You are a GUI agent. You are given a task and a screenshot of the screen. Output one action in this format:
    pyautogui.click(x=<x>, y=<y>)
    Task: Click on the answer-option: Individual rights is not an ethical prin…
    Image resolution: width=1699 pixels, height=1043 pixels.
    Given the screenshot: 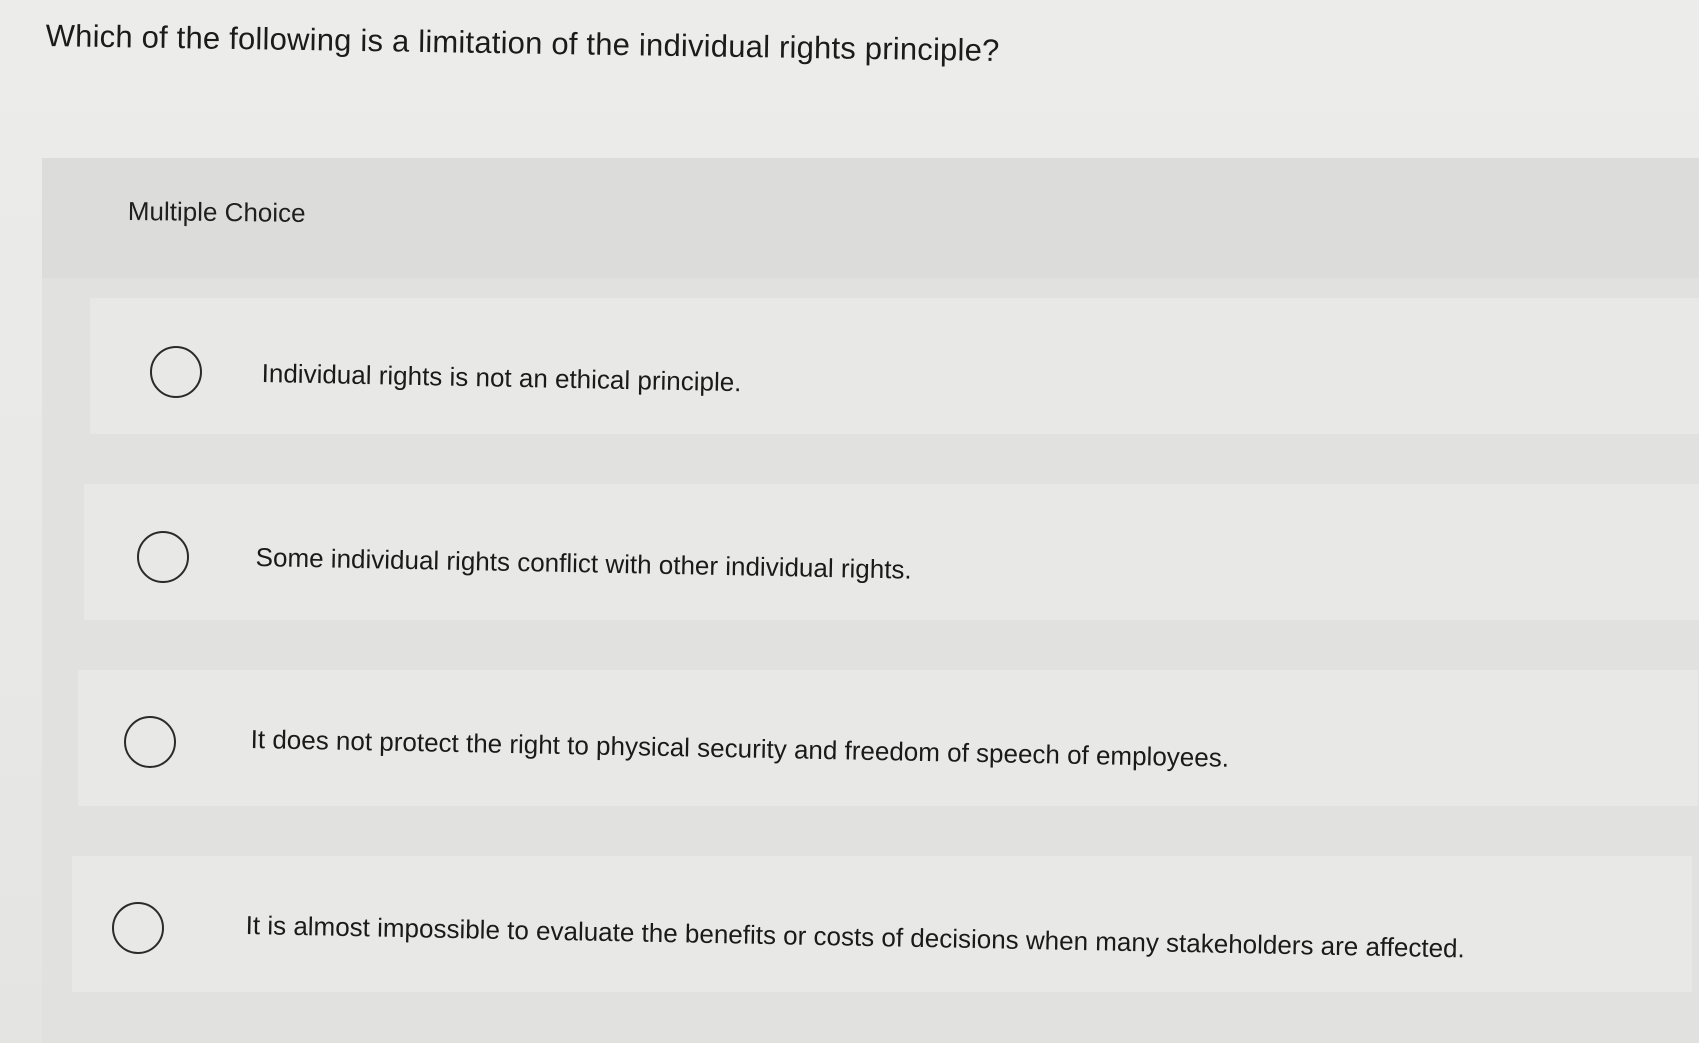 What is the action you would take?
    pyautogui.click(x=894, y=366)
    